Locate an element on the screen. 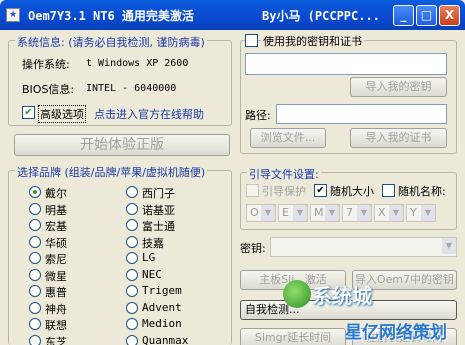 This screenshot has width=465, height=345. os-value: t Windows XP 2600 is located at coordinates (137, 63).